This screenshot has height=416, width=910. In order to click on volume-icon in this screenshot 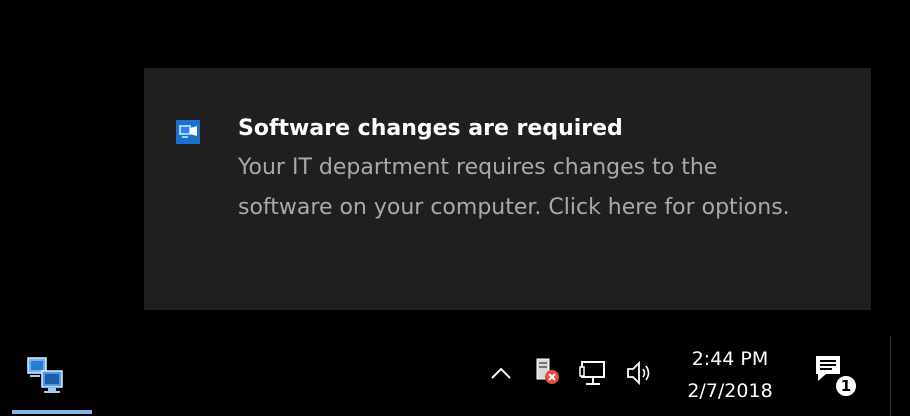, I will do `click(639, 373)`.